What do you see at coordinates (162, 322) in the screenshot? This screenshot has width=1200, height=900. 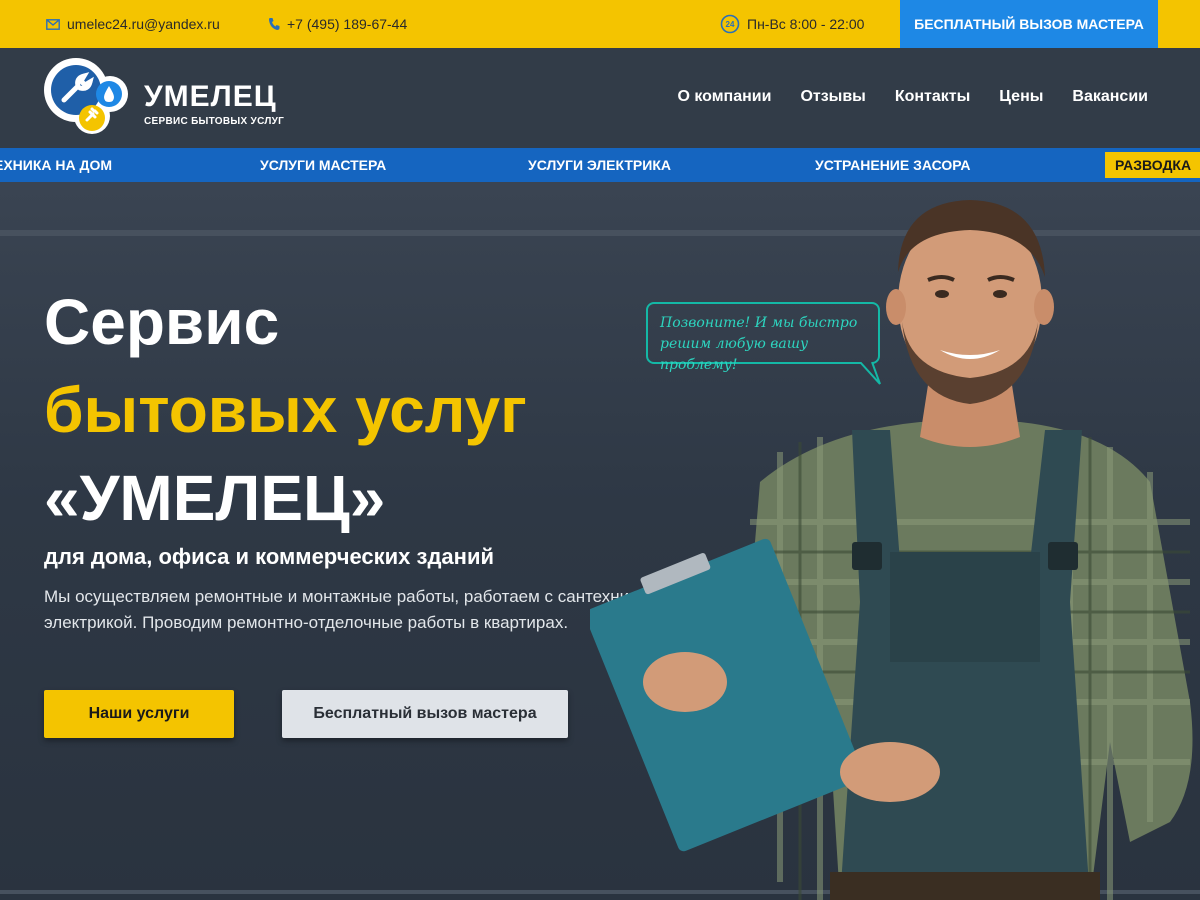 I see `hero-title-line1: Сервис` at bounding box center [162, 322].